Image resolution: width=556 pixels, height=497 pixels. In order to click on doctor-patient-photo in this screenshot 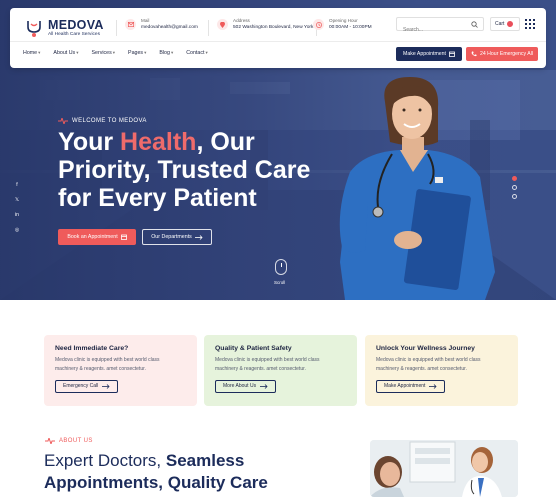, I will do `click(444, 468)`.